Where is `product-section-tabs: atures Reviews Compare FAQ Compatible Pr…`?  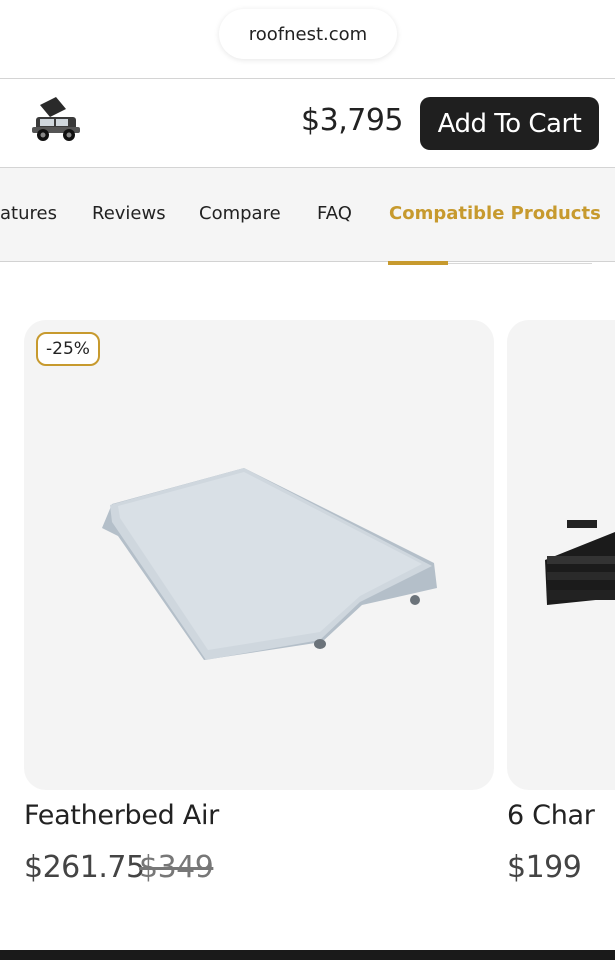
product-section-tabs: atures Reviews Compare FAQ Compatible Pr… is located at coordinates (307, 215).